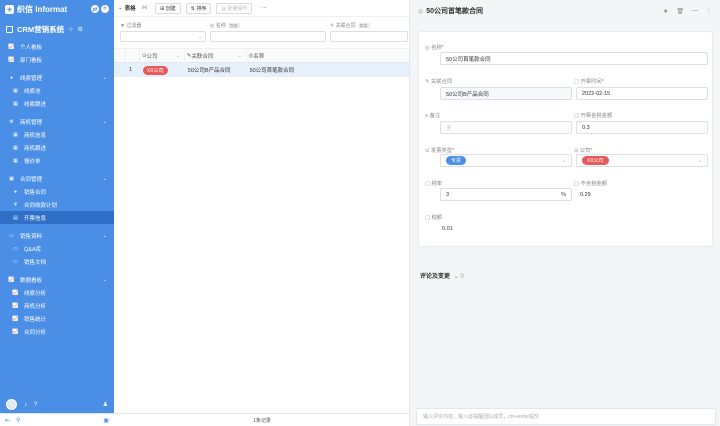 This screenshot has height=426, width=720. What do you see at coordinates (57, 235) in the screenshot?
I see `sidebar-group-17: ▭ 销售资料 ⌄` at bounding box center [57, 235].